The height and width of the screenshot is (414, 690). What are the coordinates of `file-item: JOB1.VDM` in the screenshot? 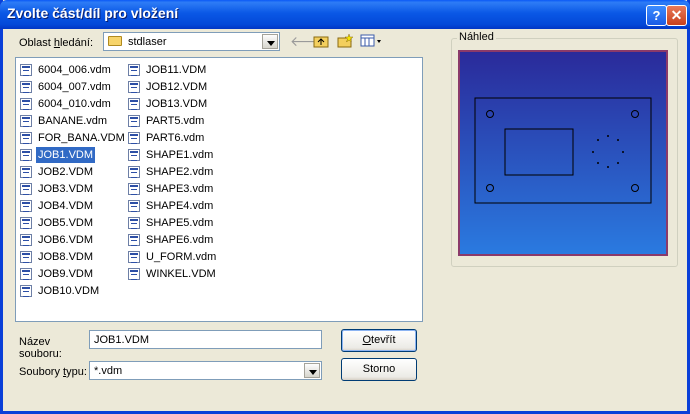 It's located at (57, 155).